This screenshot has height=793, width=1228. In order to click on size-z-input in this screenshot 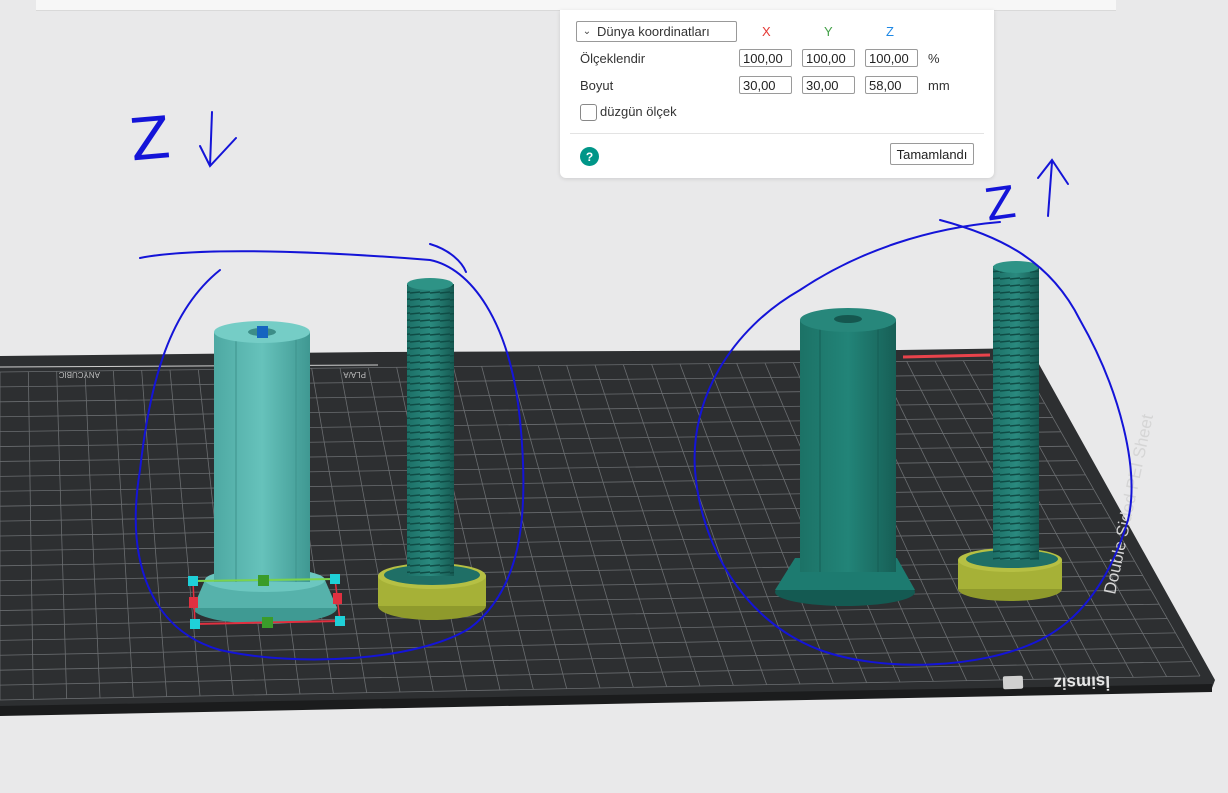, I will do `click(891, 85)`.